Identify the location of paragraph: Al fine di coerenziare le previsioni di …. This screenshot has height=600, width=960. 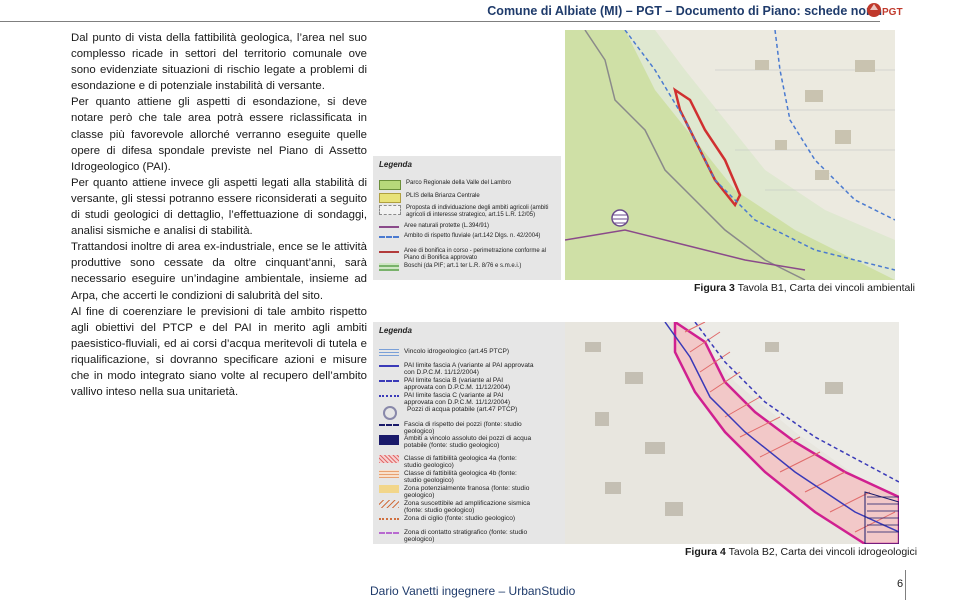
(219, 352).